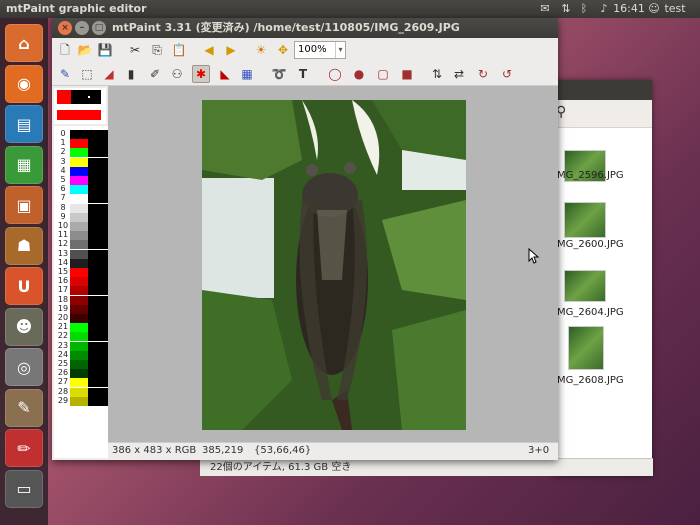 The image size is (700, 525). What do you see at coordinates (98, 153) in the screenshot?
I see `palette-black-cell` at bounding box center [98, 153].